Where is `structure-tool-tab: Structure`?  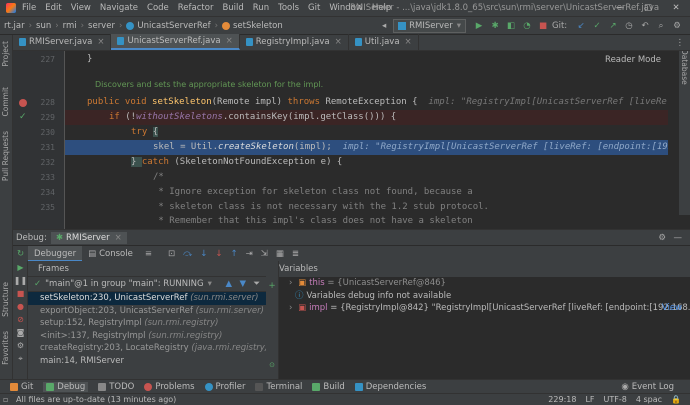 structure-tool-tab: Structure is located at coordinates (5, 299).